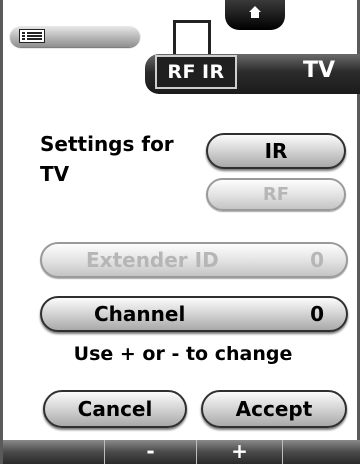  Describe the element at coordinates (255, 12) in the screenshot. I see `home-icon` at that location.